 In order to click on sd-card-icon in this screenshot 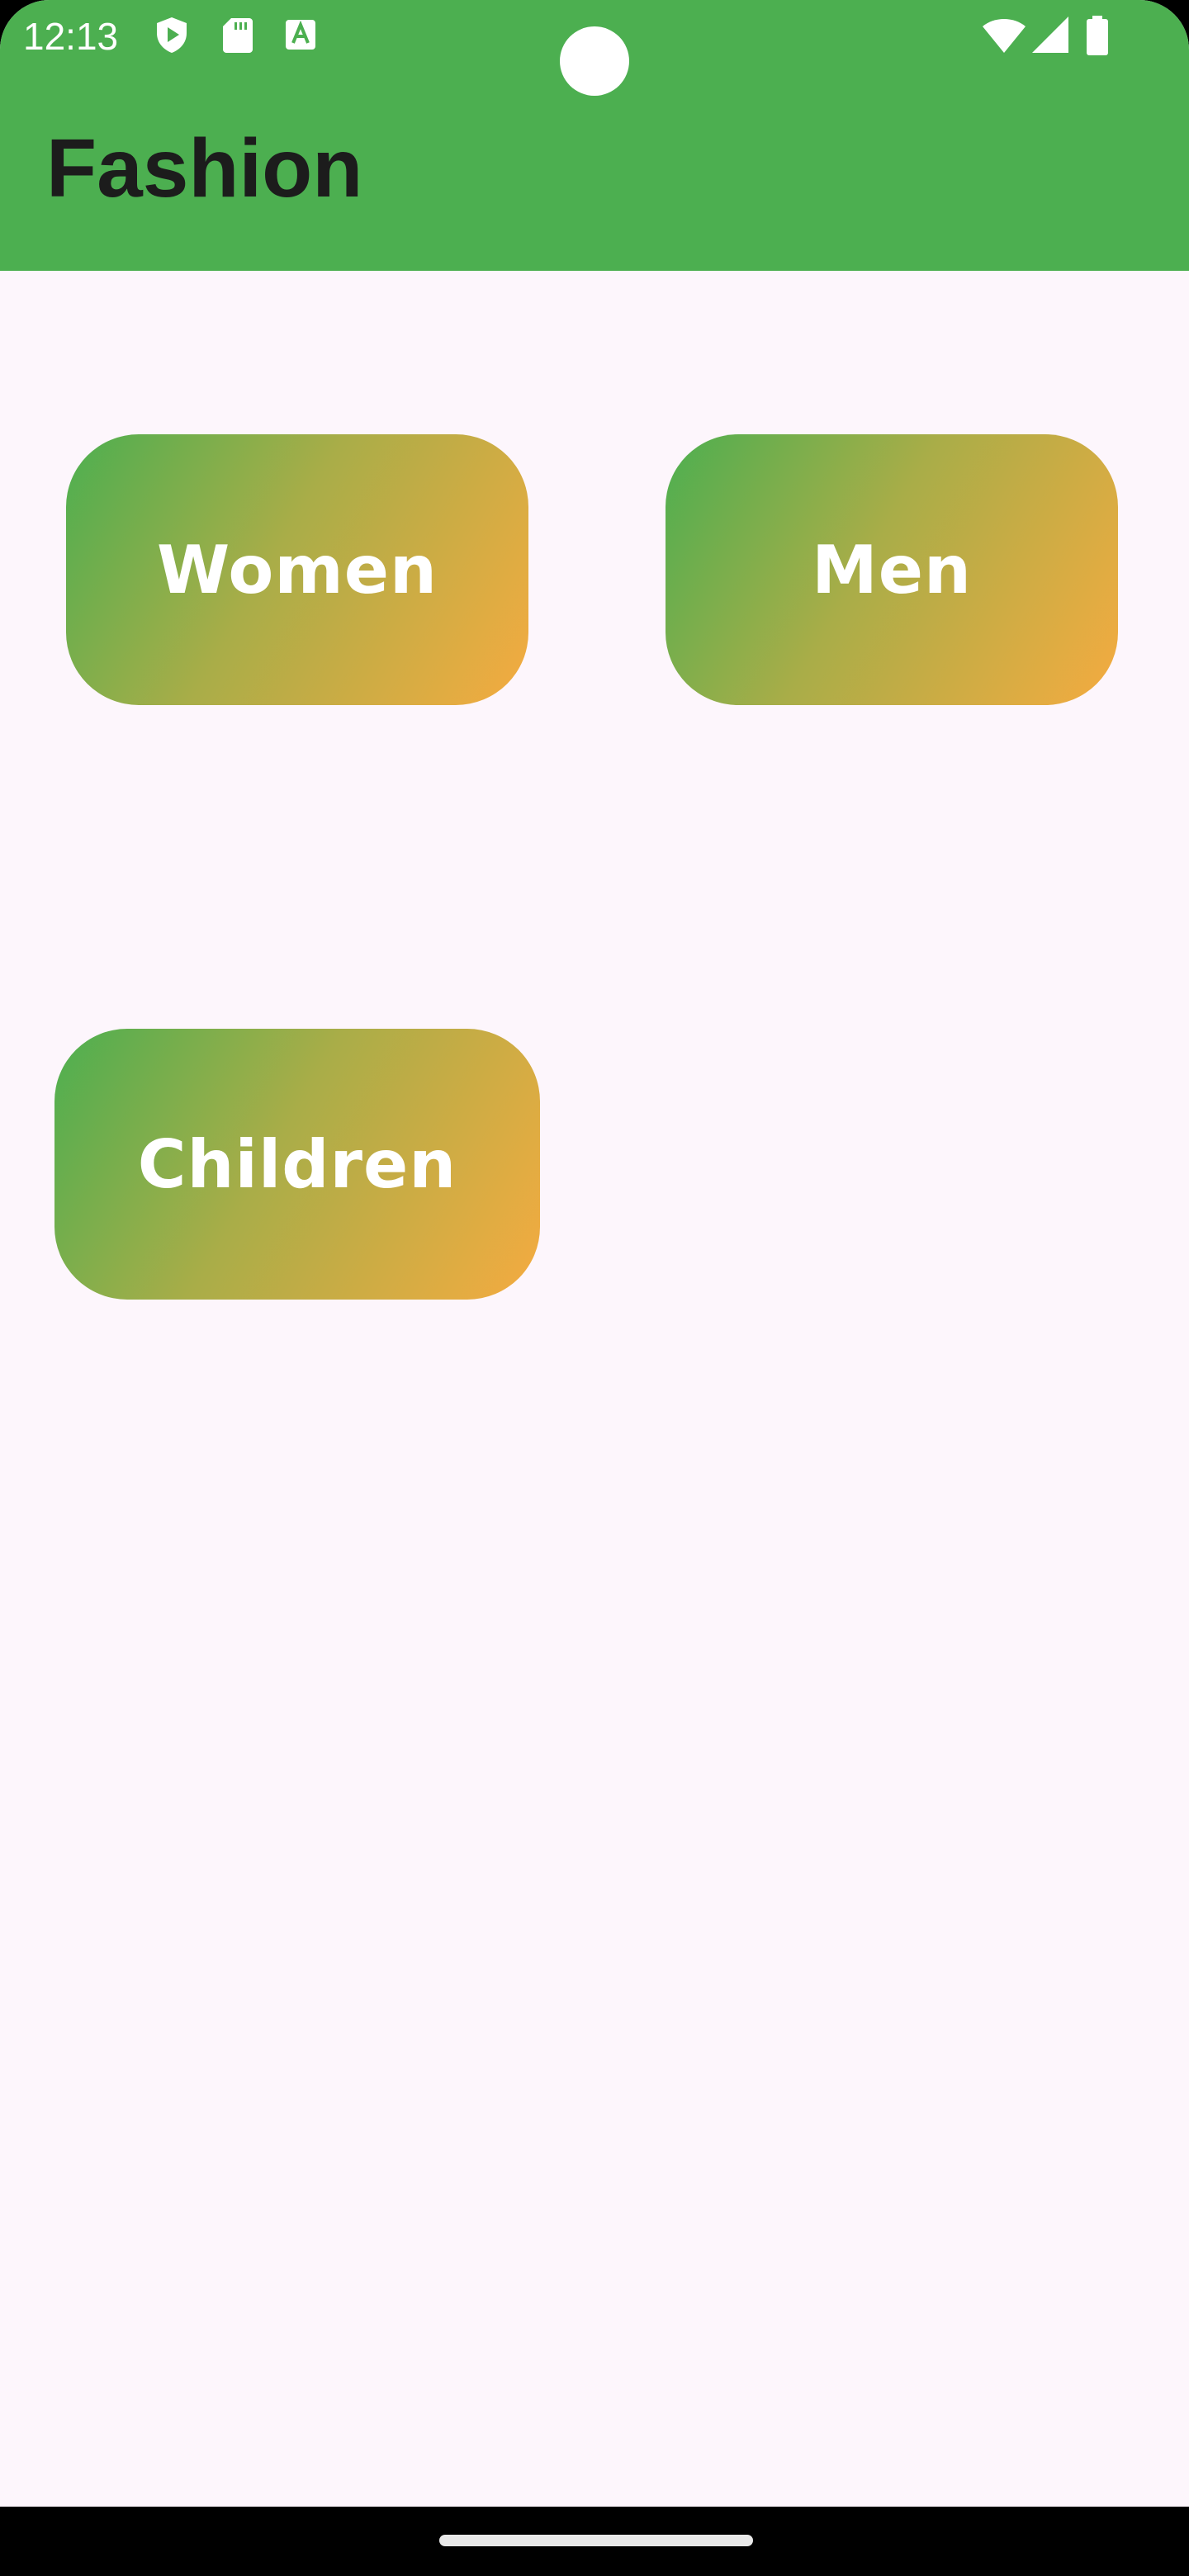, I will do `click(238, 35)`.